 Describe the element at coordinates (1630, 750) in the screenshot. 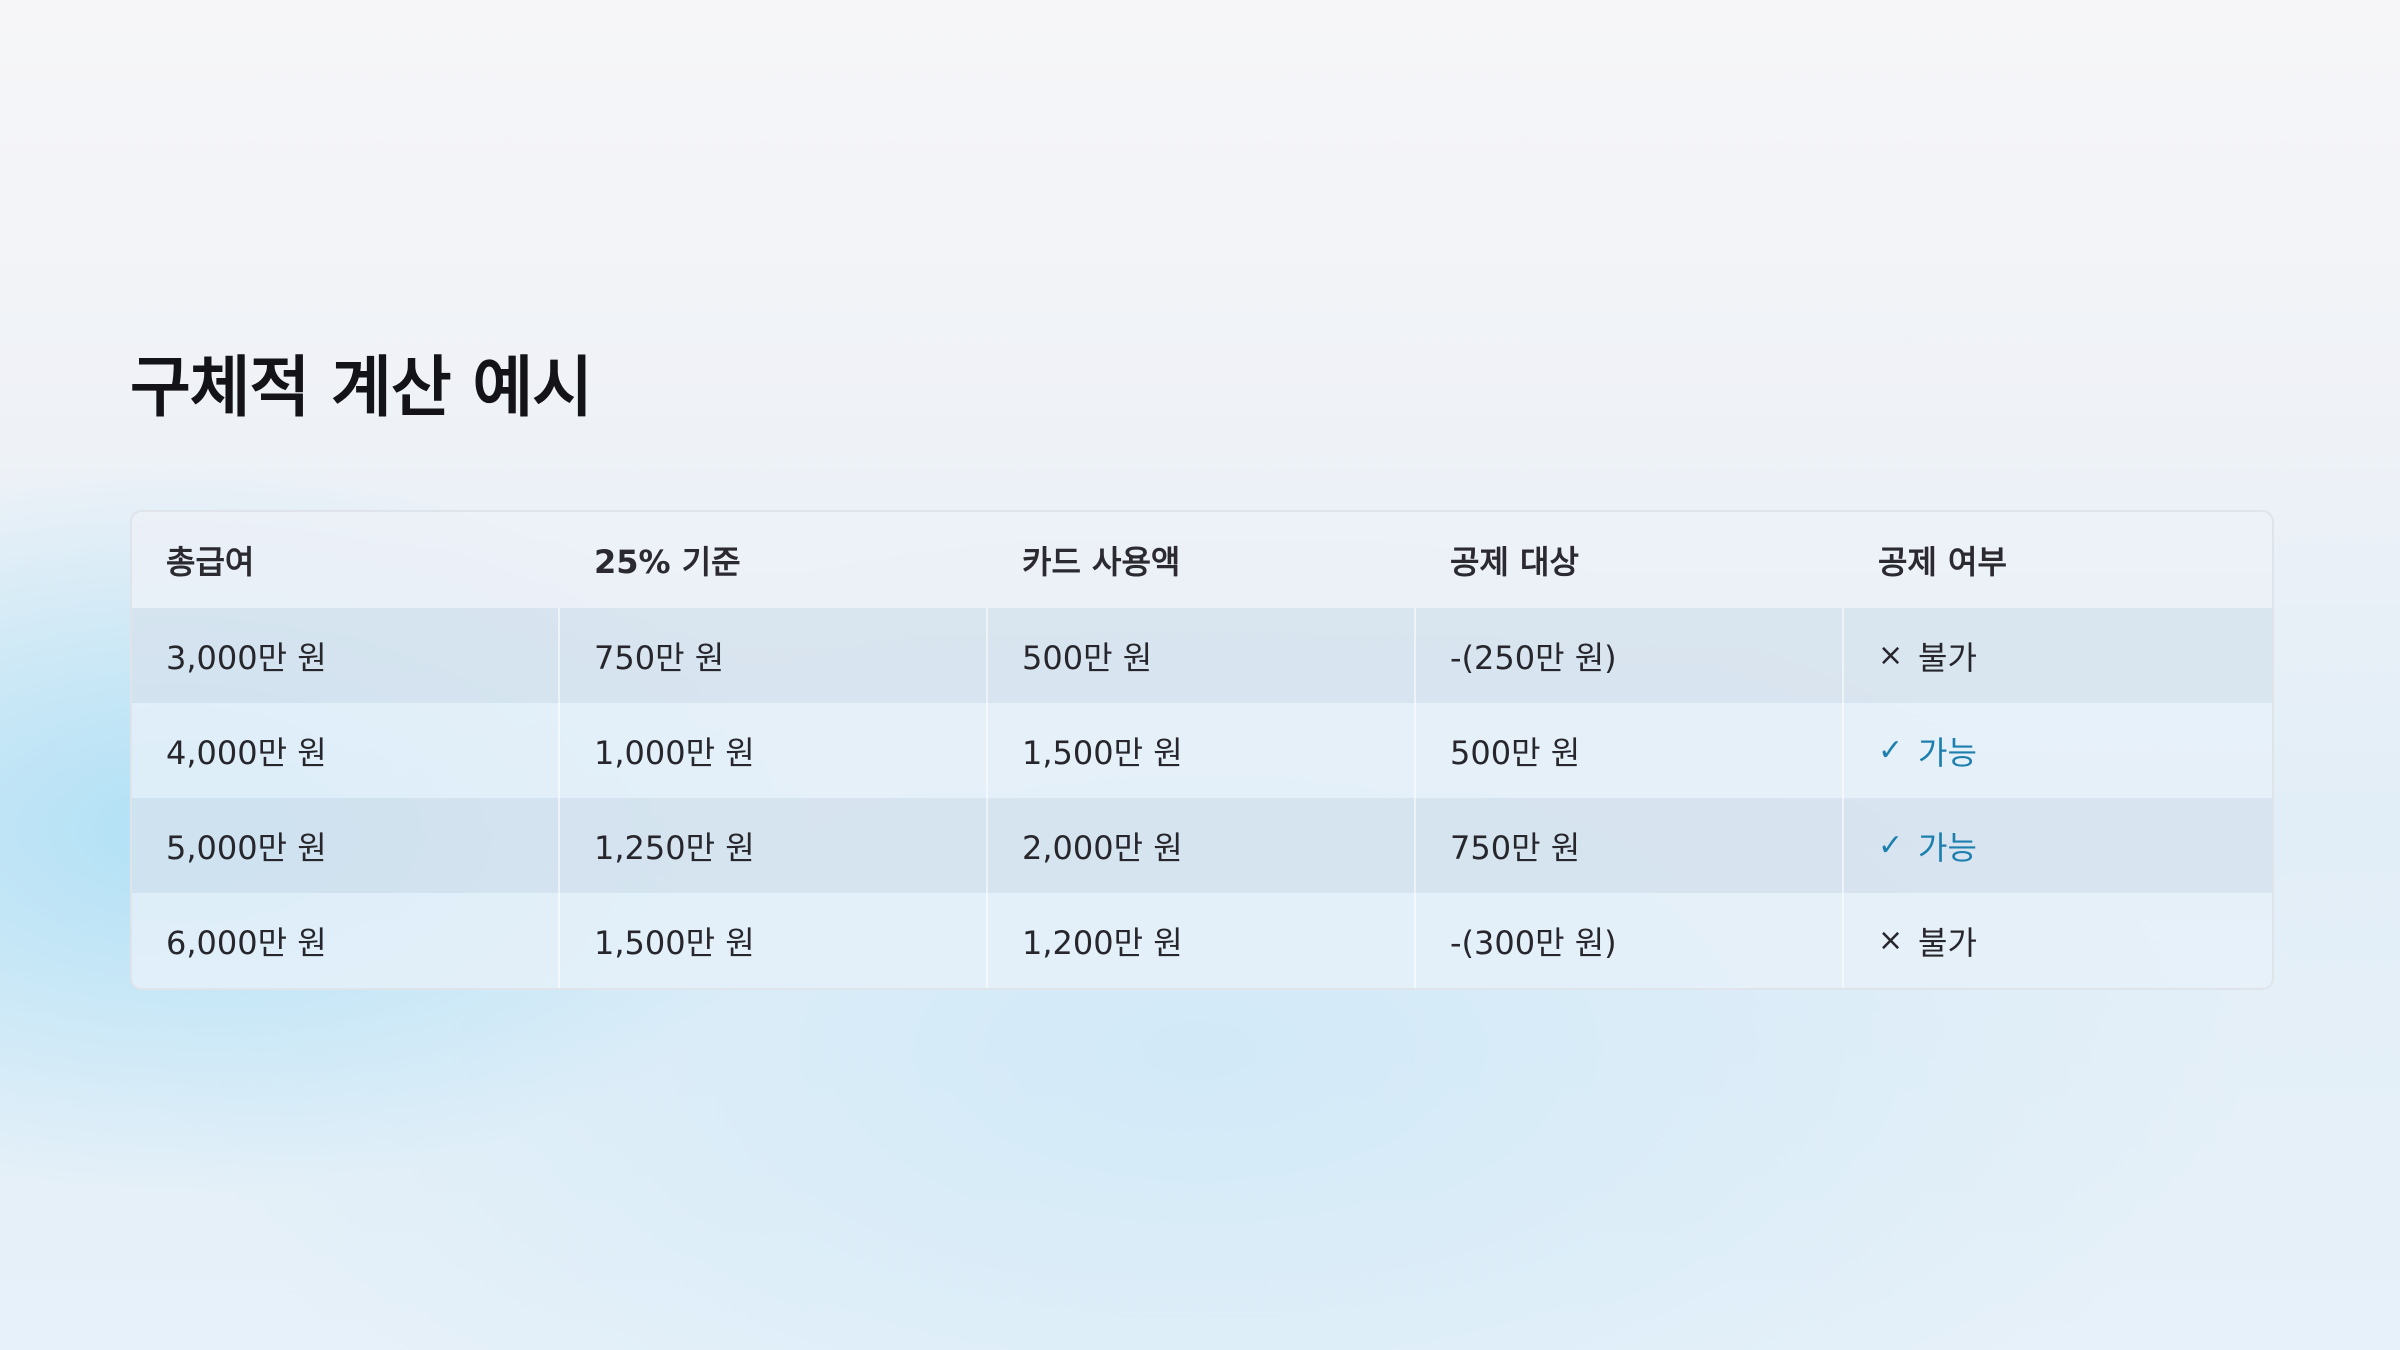

I see `cell-deductible: 500만 원` at that location.